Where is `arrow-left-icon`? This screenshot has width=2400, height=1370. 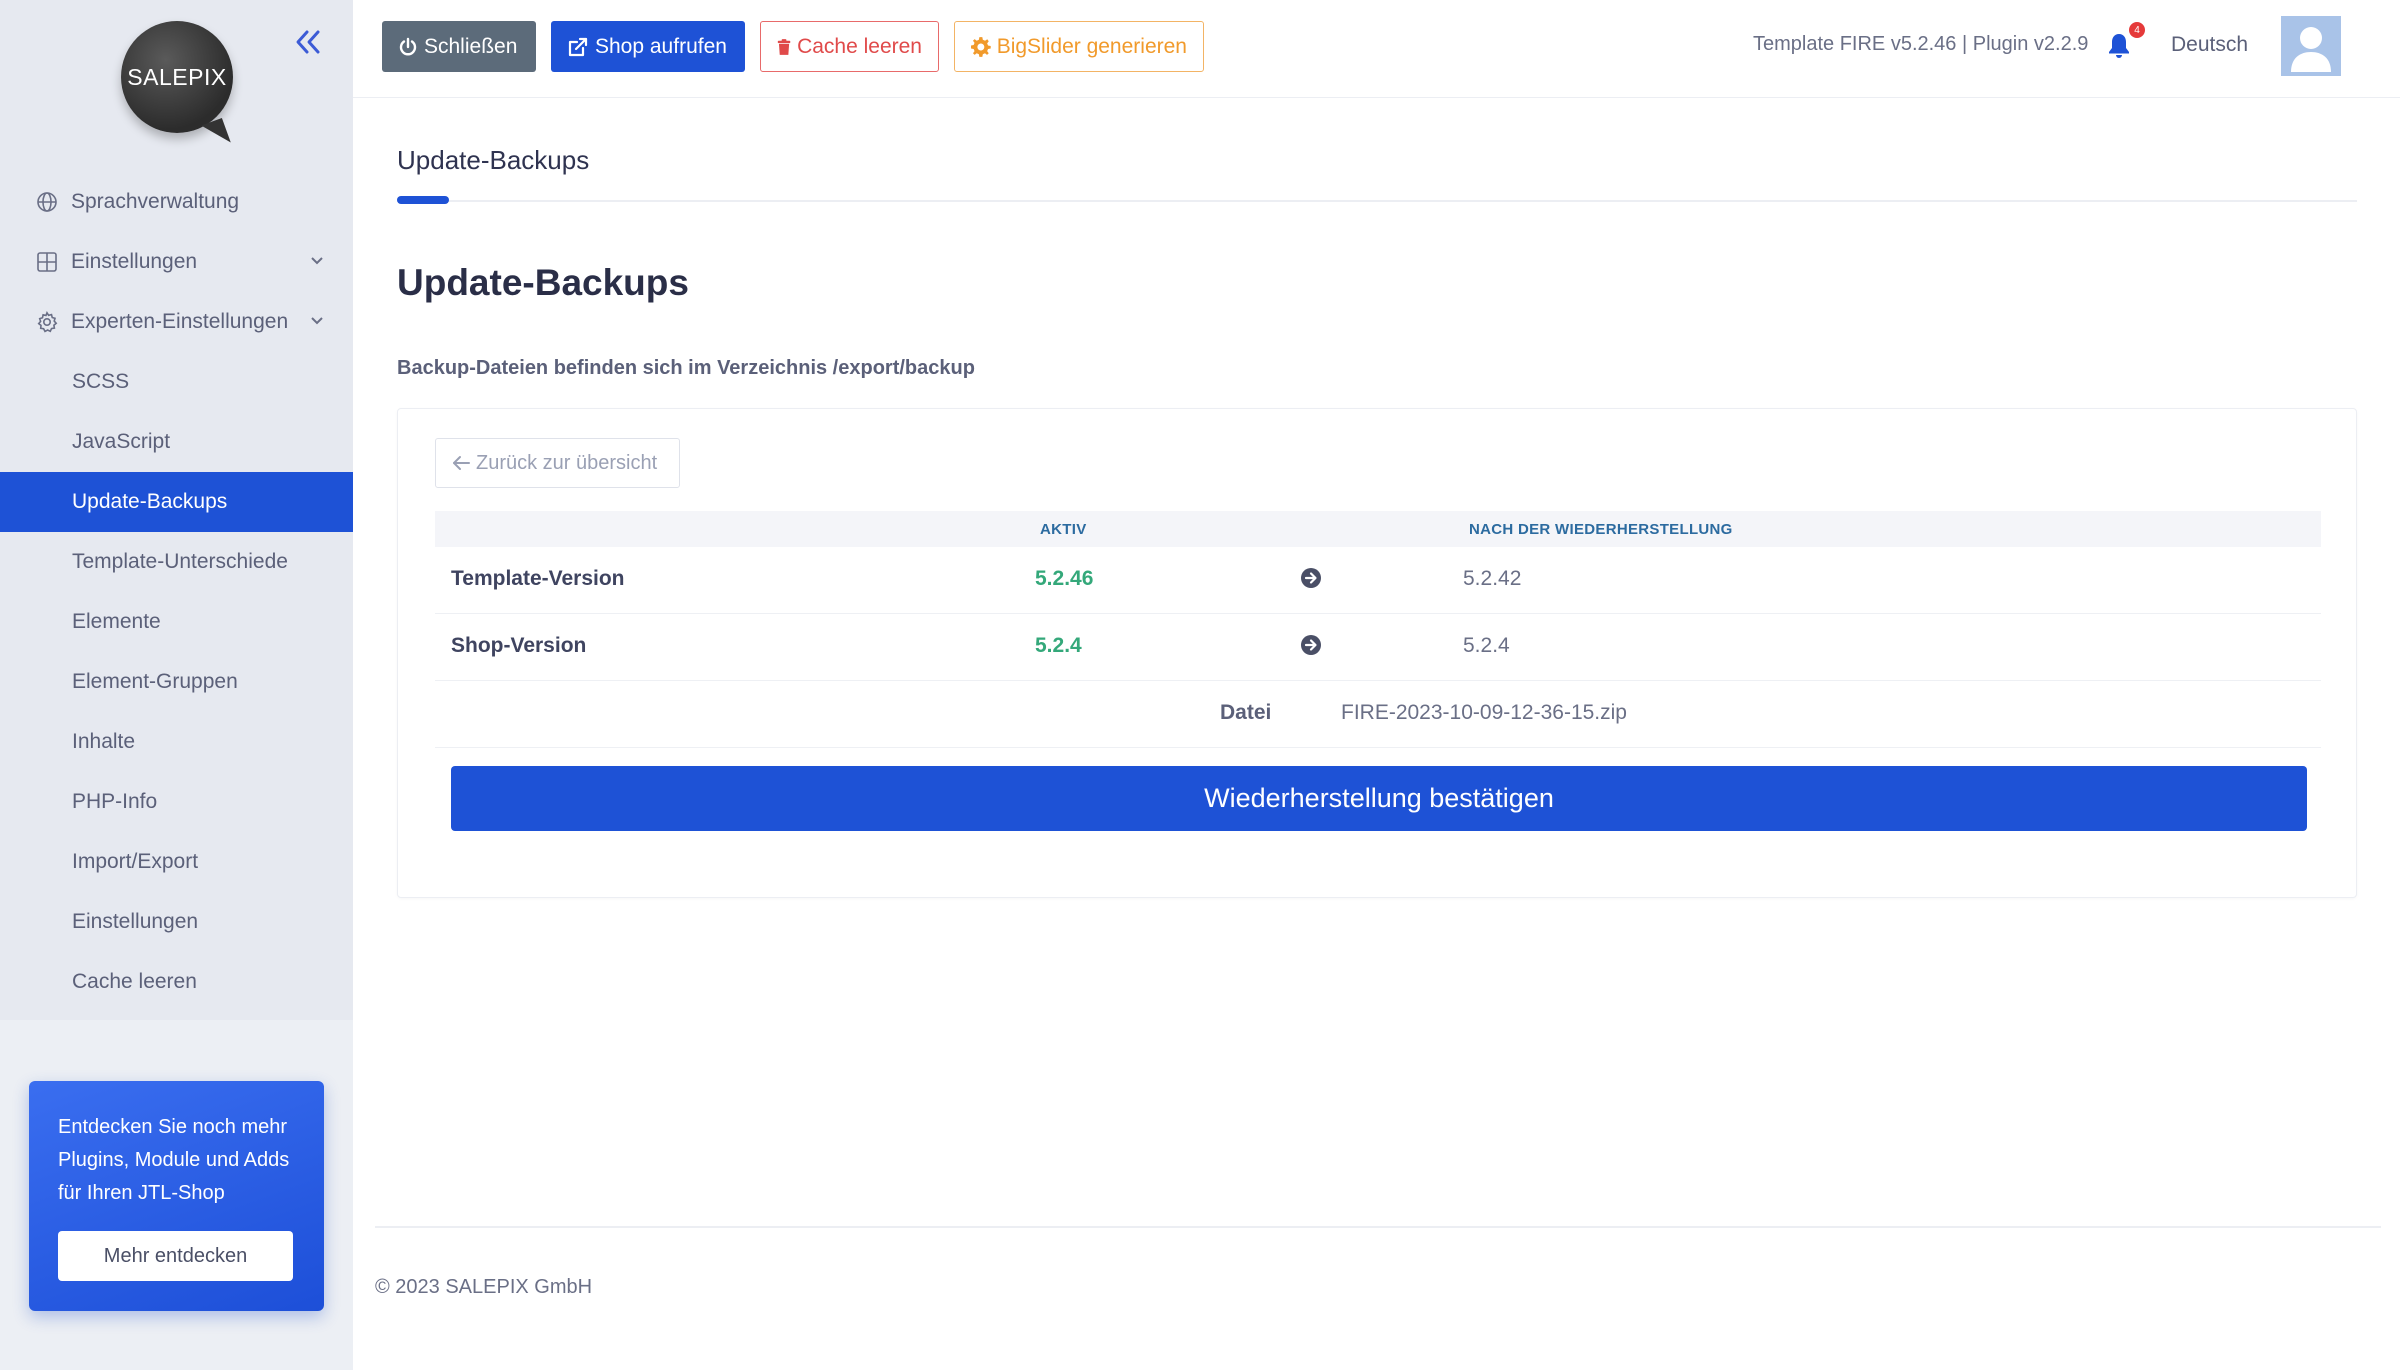
arrow-left-icon is located at coordinates (461, 463).